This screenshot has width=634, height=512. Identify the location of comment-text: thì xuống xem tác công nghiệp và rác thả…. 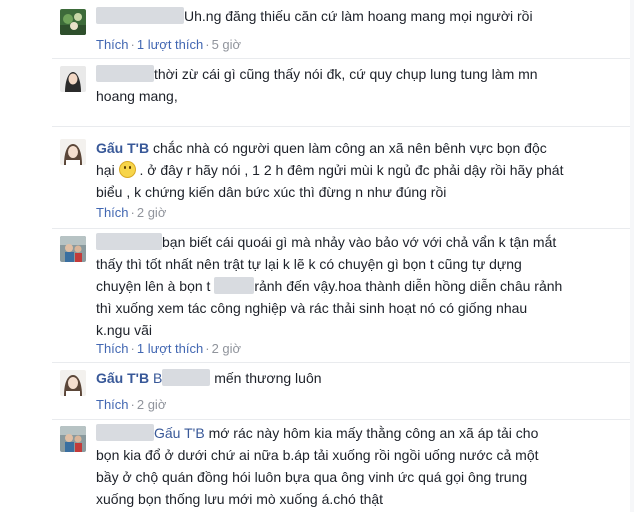
(312, 308).